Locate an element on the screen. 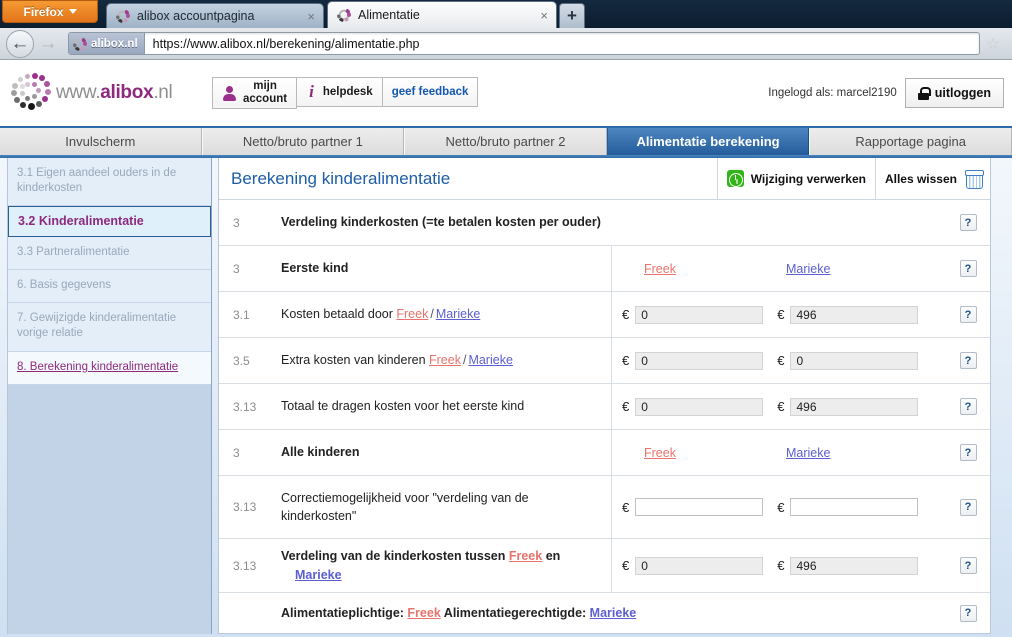 The image size is (1012, 637). row-number: 3 is located at coordinates (236, 222).